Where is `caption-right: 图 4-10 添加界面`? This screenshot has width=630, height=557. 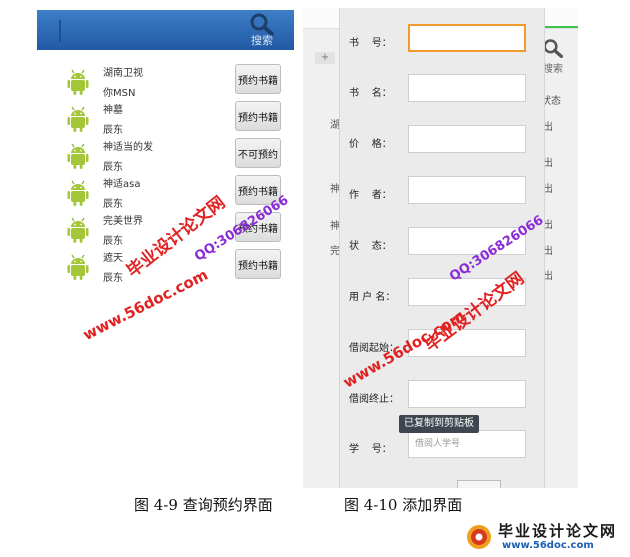 caption-right: 图 4-10 添加界面 is located at coordinates (403, 505).